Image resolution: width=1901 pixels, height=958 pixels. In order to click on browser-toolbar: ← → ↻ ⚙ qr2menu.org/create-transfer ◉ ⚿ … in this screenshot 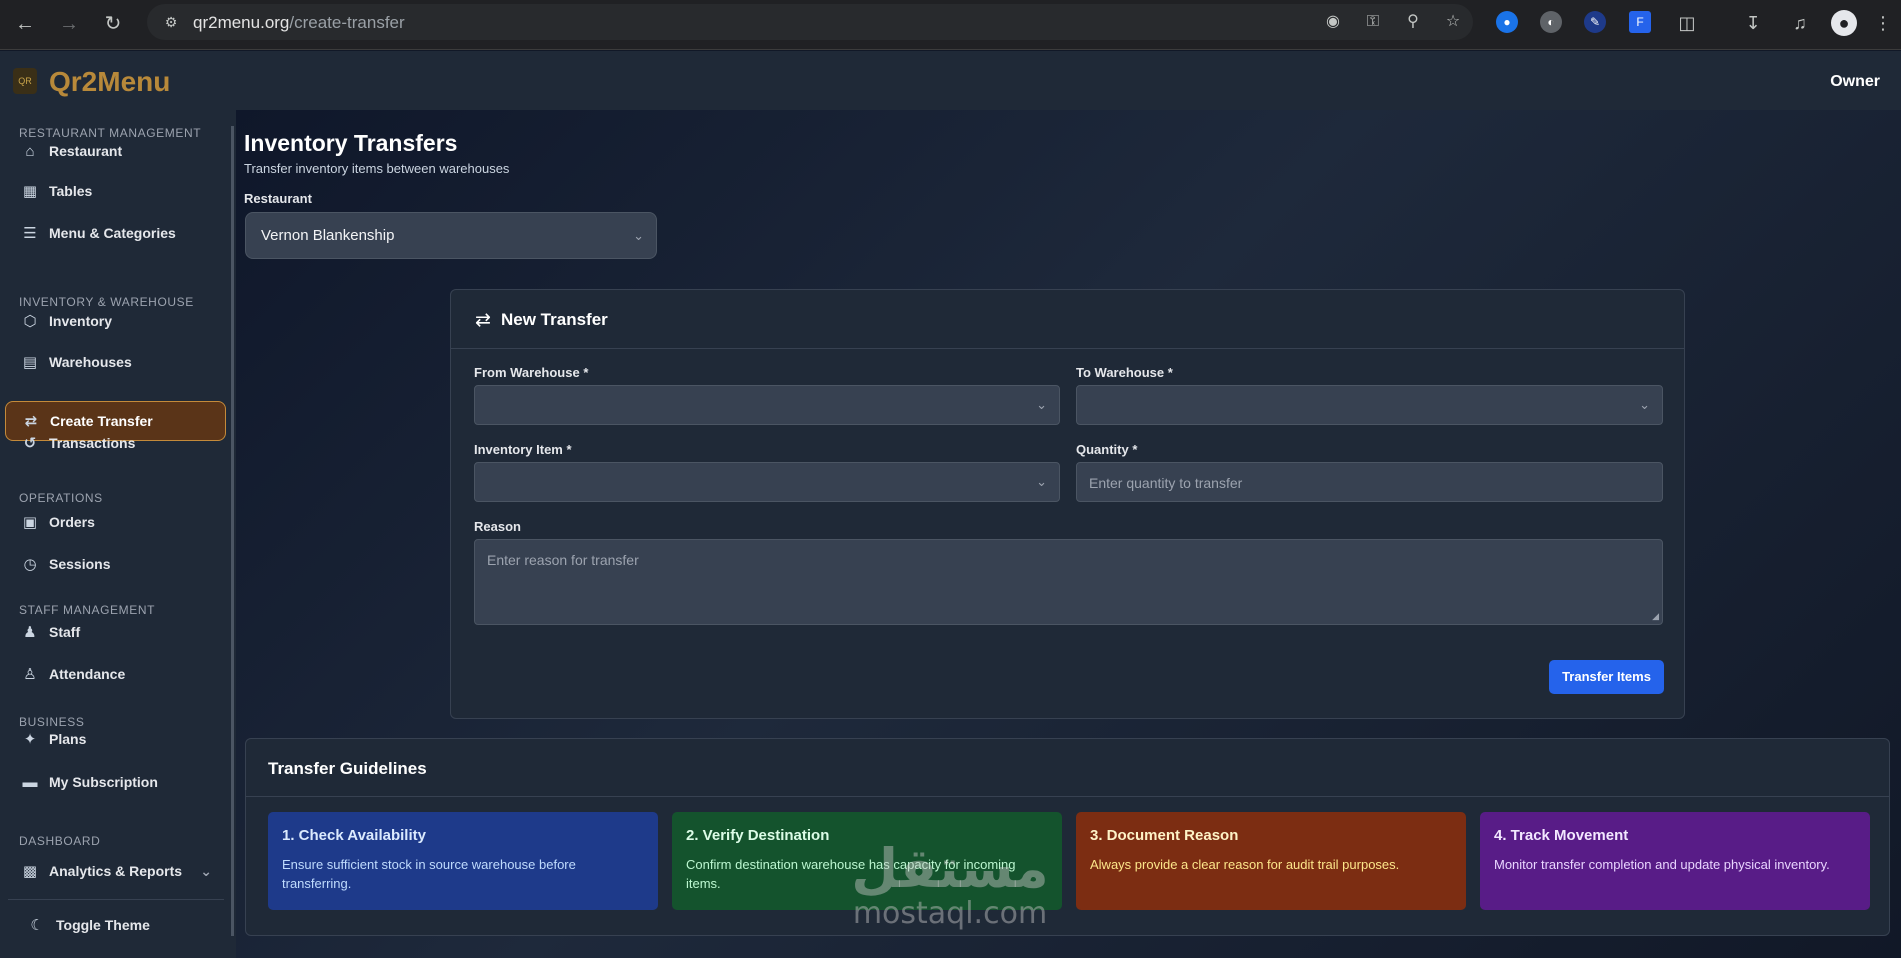, I will do `click(950, 25)`.